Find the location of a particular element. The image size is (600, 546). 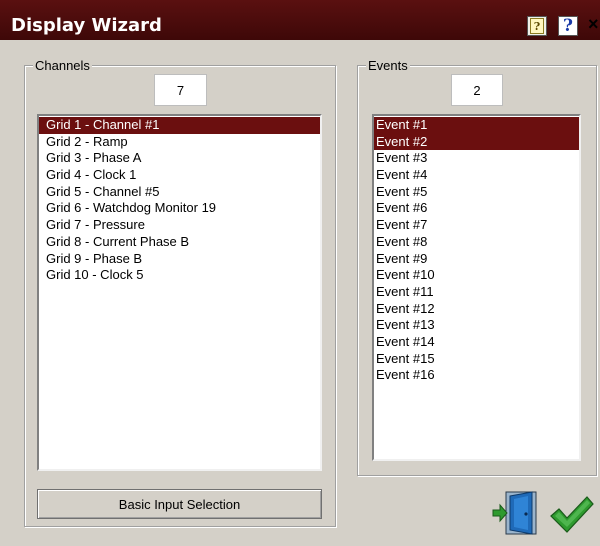

event-list-item: Event #12 is located at coordinates (476, 309).